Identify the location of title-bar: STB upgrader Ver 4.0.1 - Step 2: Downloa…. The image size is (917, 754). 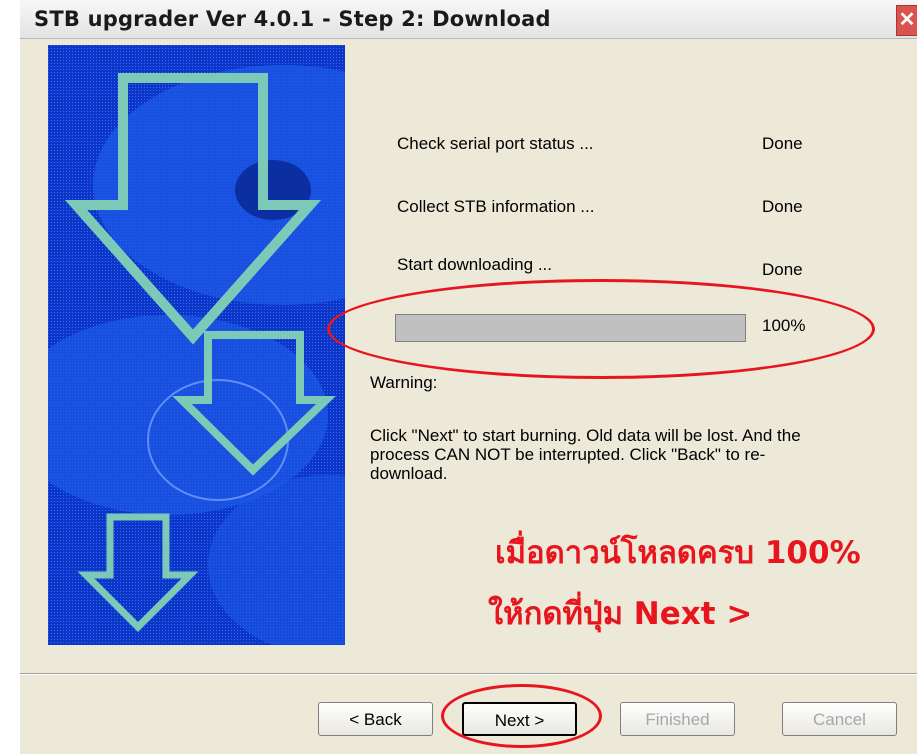
(468, 19).